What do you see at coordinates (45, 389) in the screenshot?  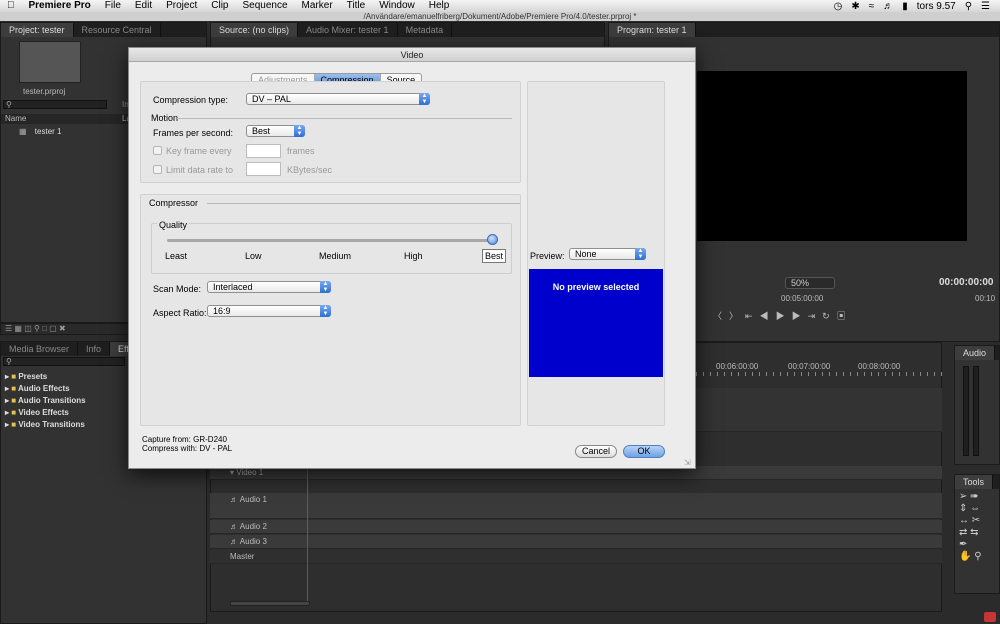 I see `folder-audio-effects: ▸ ■ Audio Effects` at bounding box center [45, 389].